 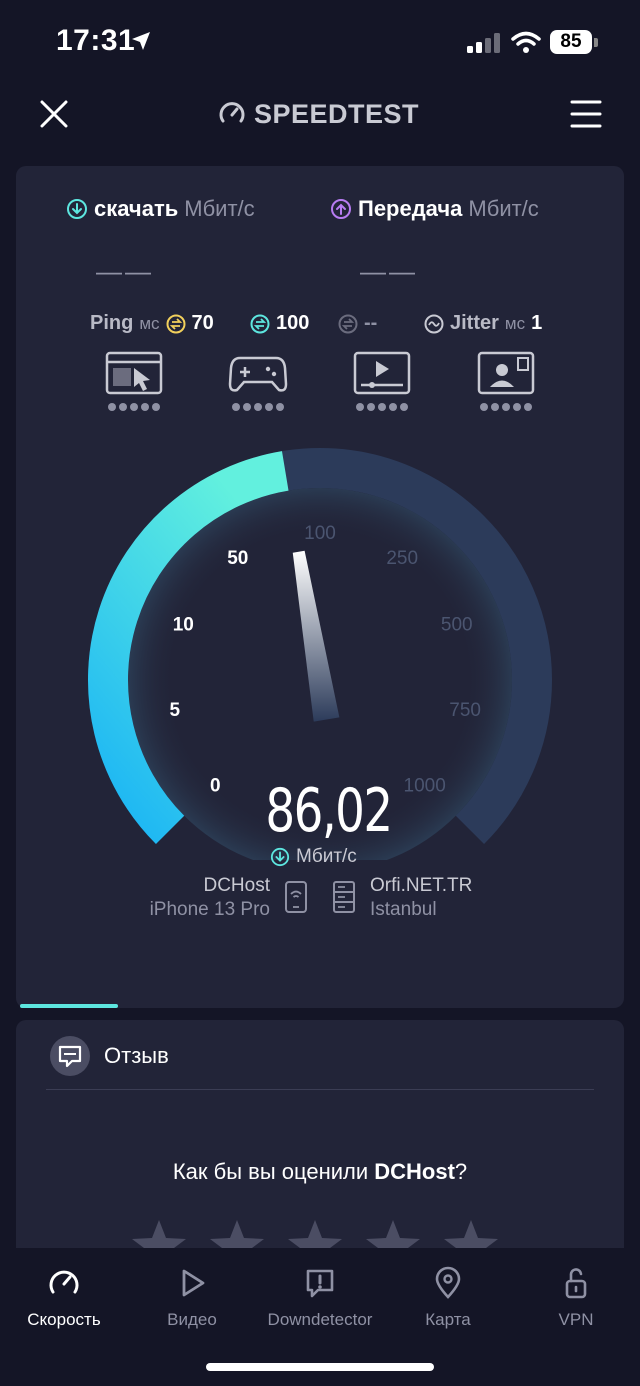 What do you see at coordinates (183, 624) in the screenshot?
I see `gauge-tick-label: 10` at bounding box center [183, 624].